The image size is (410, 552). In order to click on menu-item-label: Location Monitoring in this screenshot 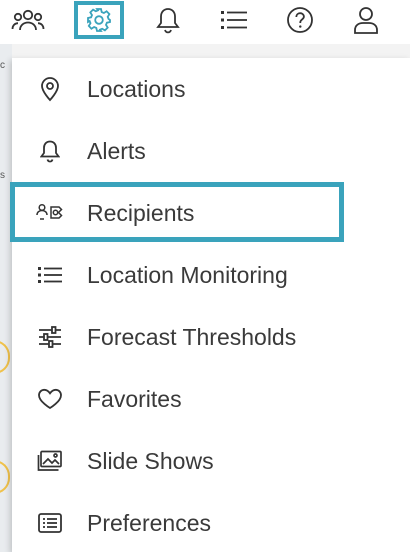, I will do `click(187, 274)`.